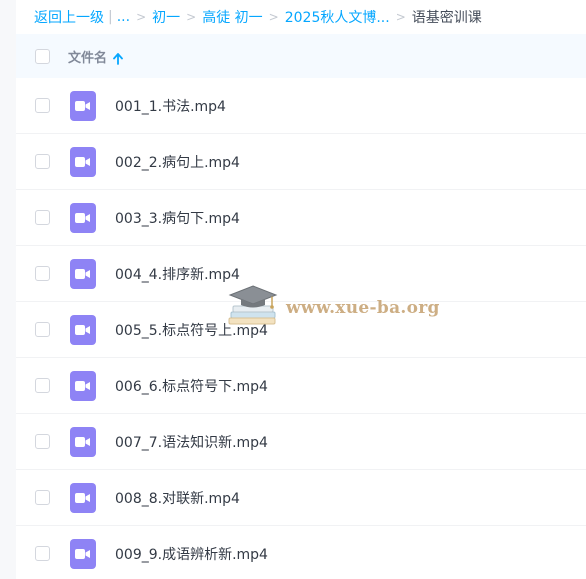 The image size is (586, 579). Describe the element at coordinates (191, 554) in the screenshot. I see `file-name: 009_9.成语辨析新.mp4` at that location.